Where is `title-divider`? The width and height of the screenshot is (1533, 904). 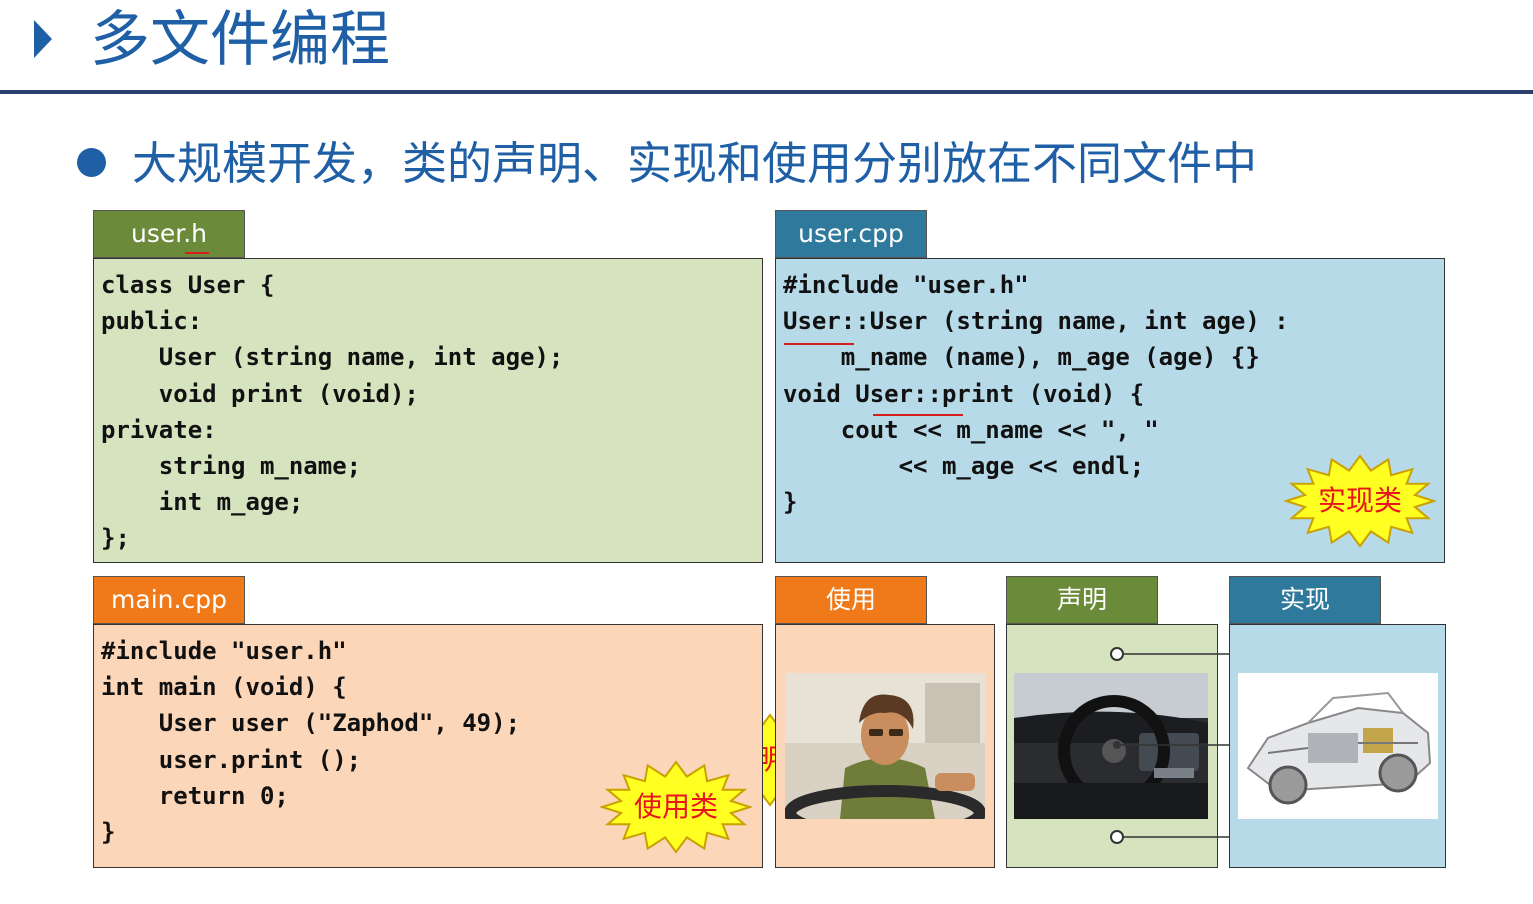
title-divider is located at coordinates (766, 92).